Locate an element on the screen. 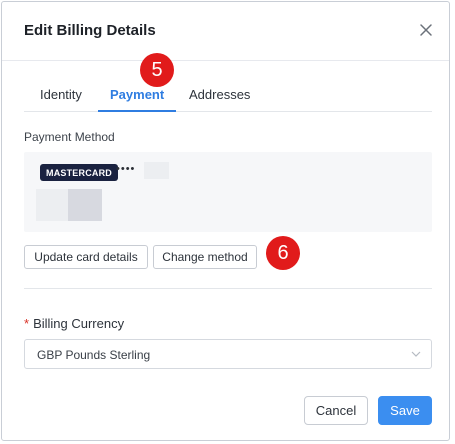 The height and width of the screenshot is (444, 455). required-asterisk: * is located at coordinates (27, 323).